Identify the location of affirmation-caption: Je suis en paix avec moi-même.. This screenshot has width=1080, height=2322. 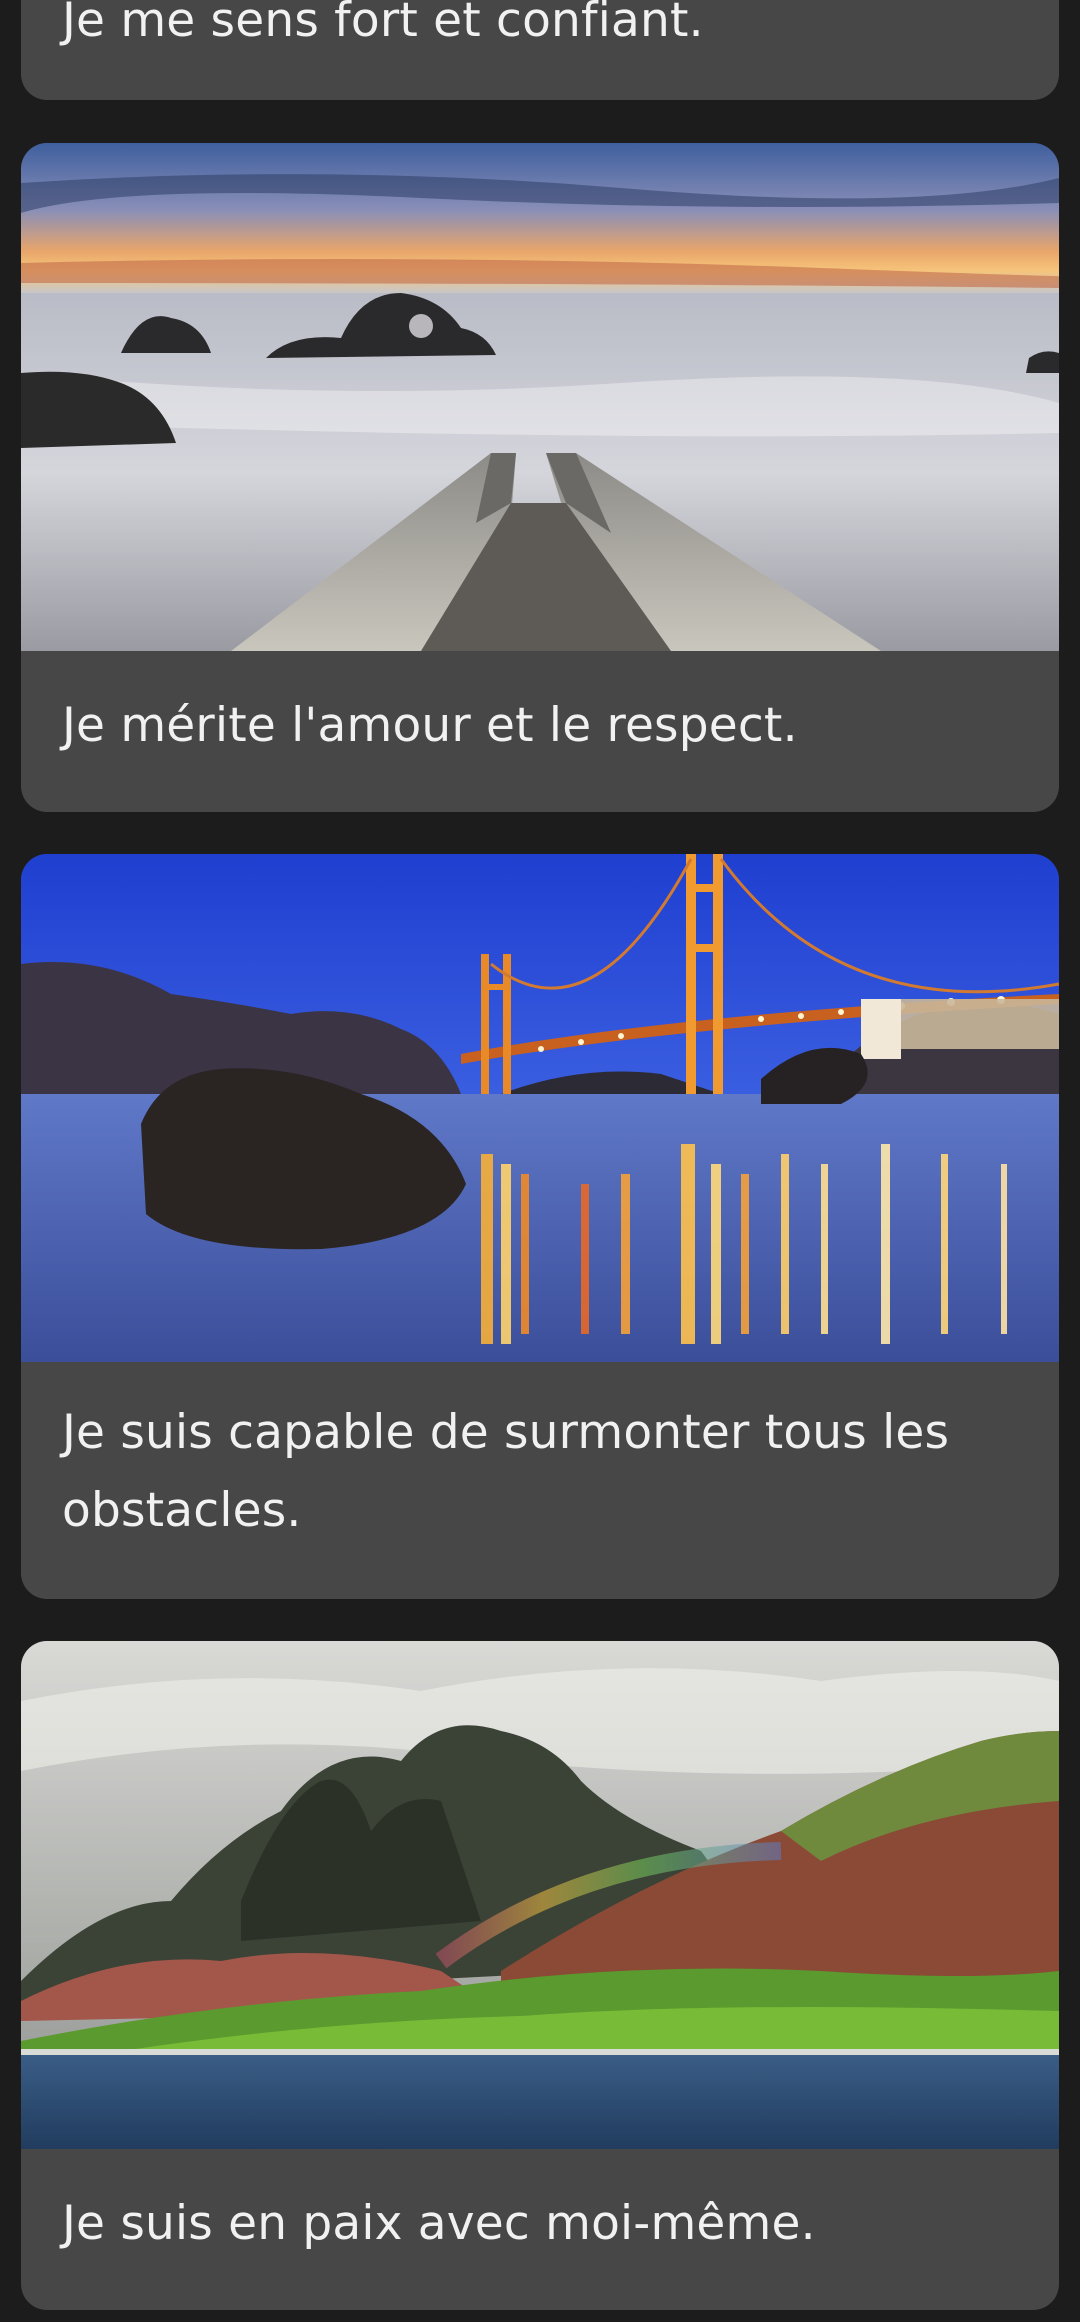
(439, 2223).